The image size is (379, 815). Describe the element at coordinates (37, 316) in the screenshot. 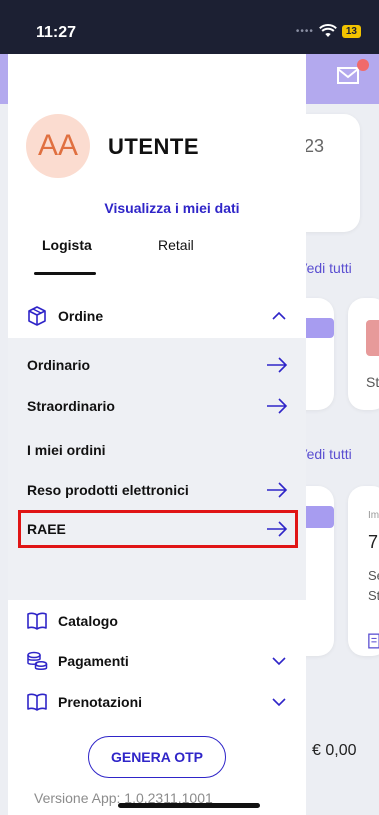

I see `box-icon` at that location.